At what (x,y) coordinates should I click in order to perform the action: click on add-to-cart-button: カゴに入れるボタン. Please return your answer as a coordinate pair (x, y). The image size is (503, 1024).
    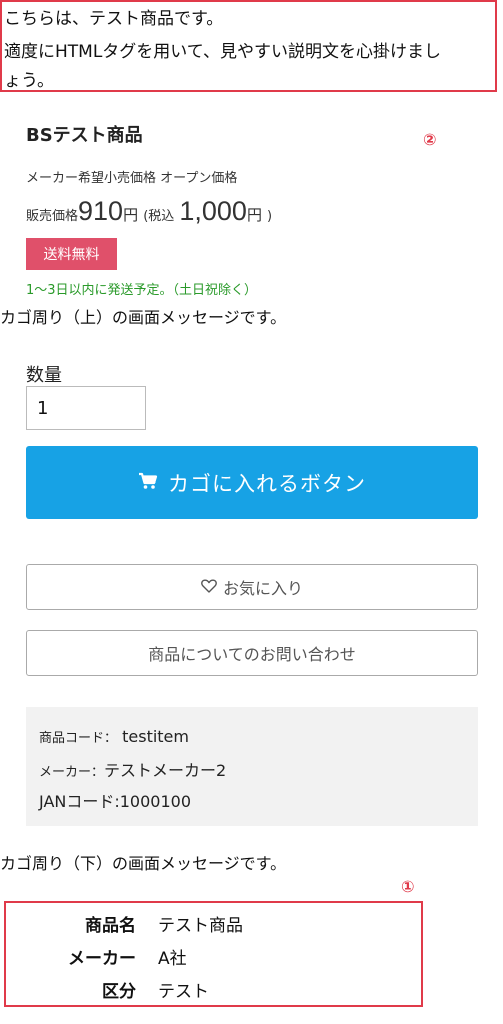
    Looking at the image, I should click on (252, 482).